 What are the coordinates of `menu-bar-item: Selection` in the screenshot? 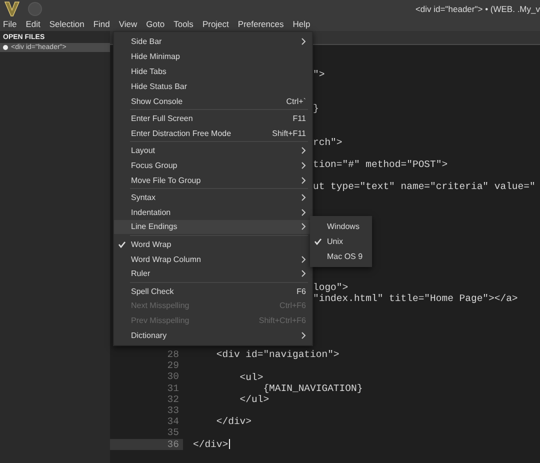 It's located at (66, 24).